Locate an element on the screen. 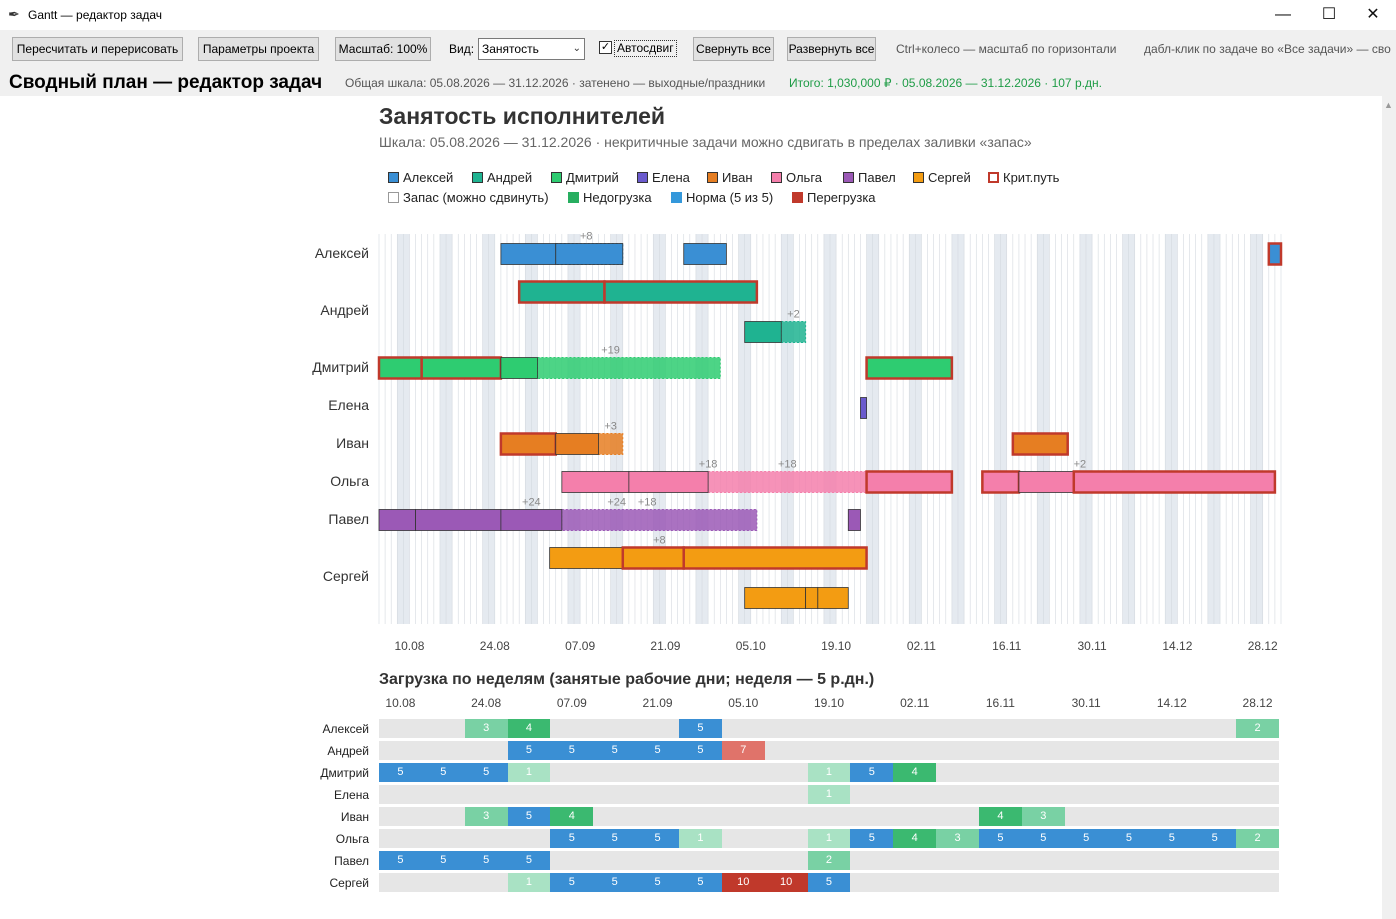  slack-label: +3 is located at coordinates (610, 427).